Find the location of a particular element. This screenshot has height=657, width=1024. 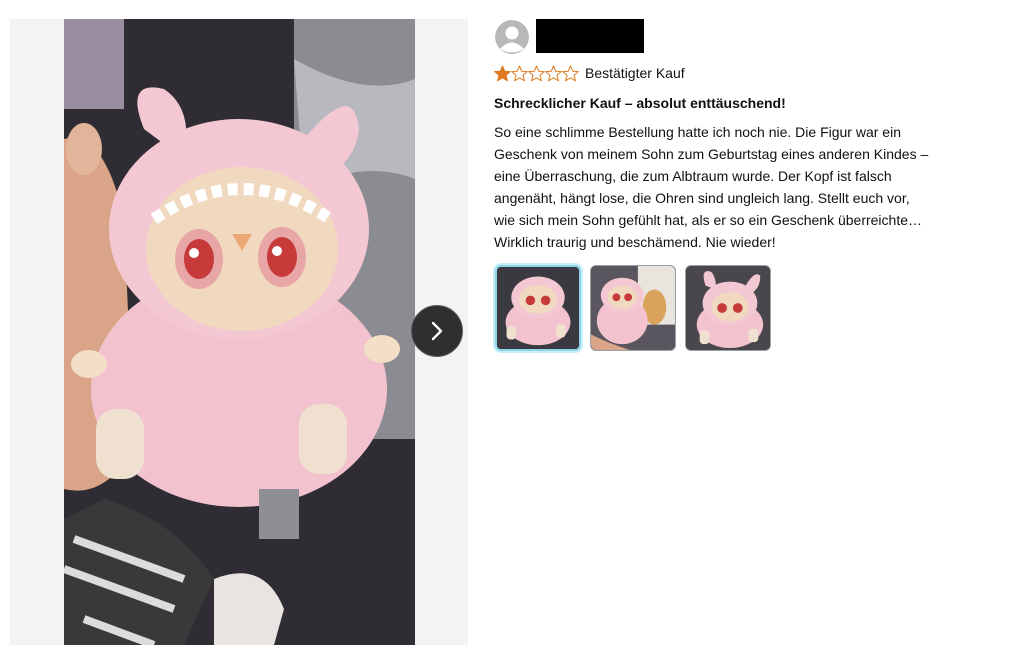

review-image-thumbnails is located at coordinates (633, 308).